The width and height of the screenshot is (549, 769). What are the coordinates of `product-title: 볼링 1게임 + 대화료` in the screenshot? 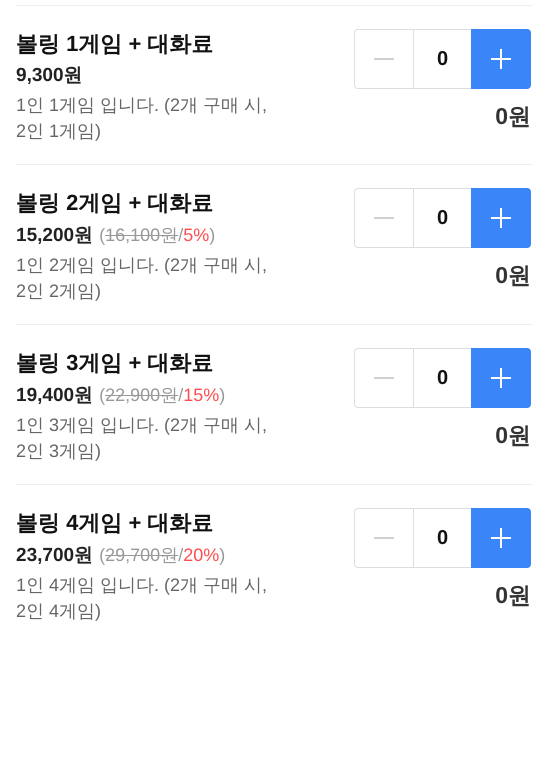 It's located at (115, 44).